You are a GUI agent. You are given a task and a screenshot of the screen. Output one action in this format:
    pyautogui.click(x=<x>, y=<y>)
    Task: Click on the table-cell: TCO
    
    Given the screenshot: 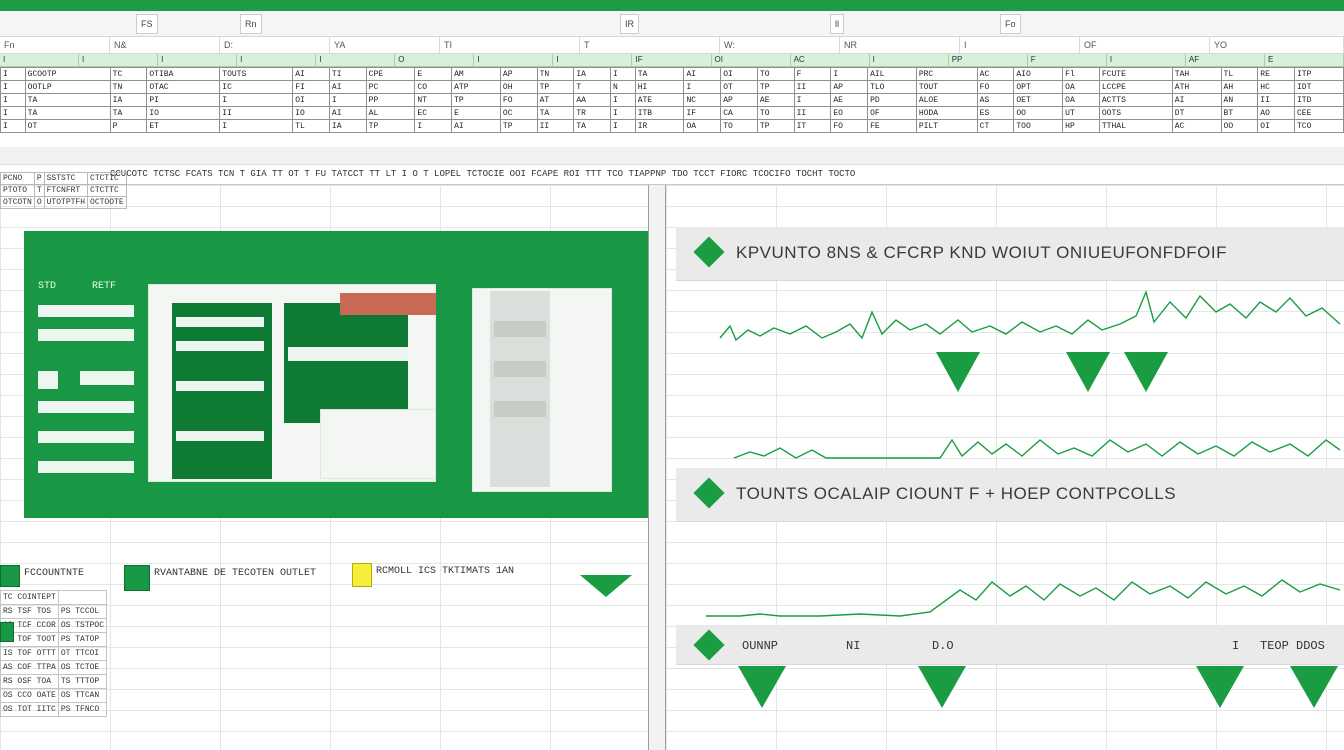 What is the action you would take?
    pyautogui.click(x=1318, y=126)
    